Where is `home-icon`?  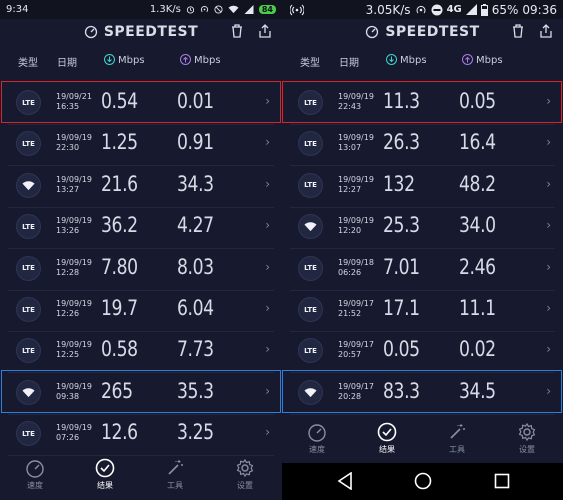 home-icon is located at coordinates (423, 481).